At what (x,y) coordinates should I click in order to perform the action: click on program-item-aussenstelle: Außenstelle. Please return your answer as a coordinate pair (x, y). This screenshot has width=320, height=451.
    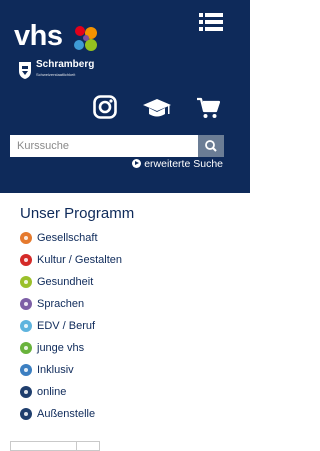
    Looking at the image, I should click on (71, 414).